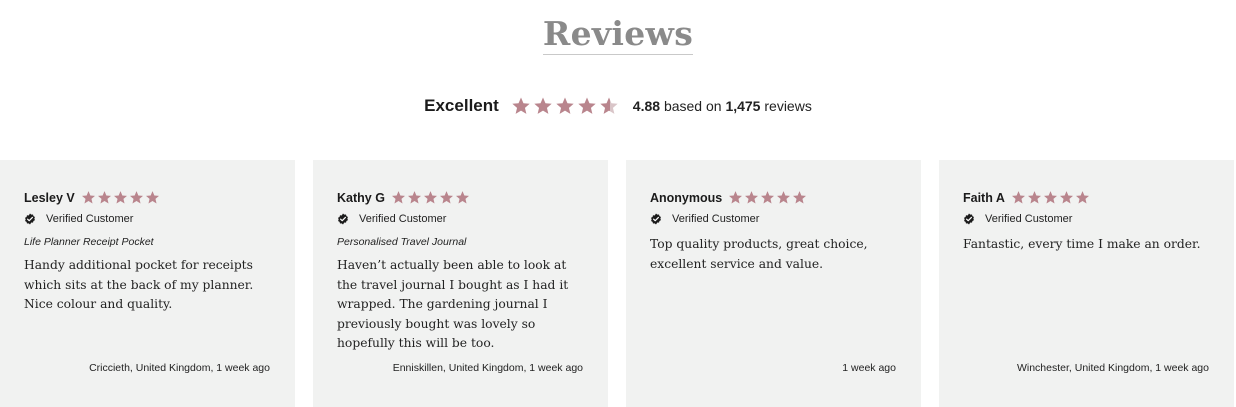 The height and width of the screenshot is (407, 1236). I want to click on reviewer-name: Anonymous, so click(686, 197).